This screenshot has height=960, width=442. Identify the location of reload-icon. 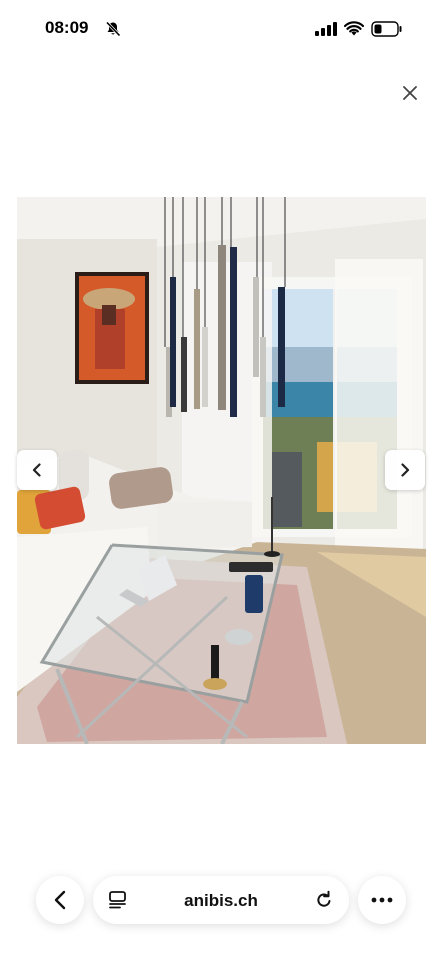
(324, 900).